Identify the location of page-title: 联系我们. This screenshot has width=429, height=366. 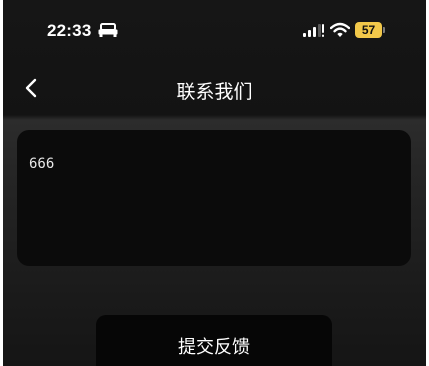
(214, 92).